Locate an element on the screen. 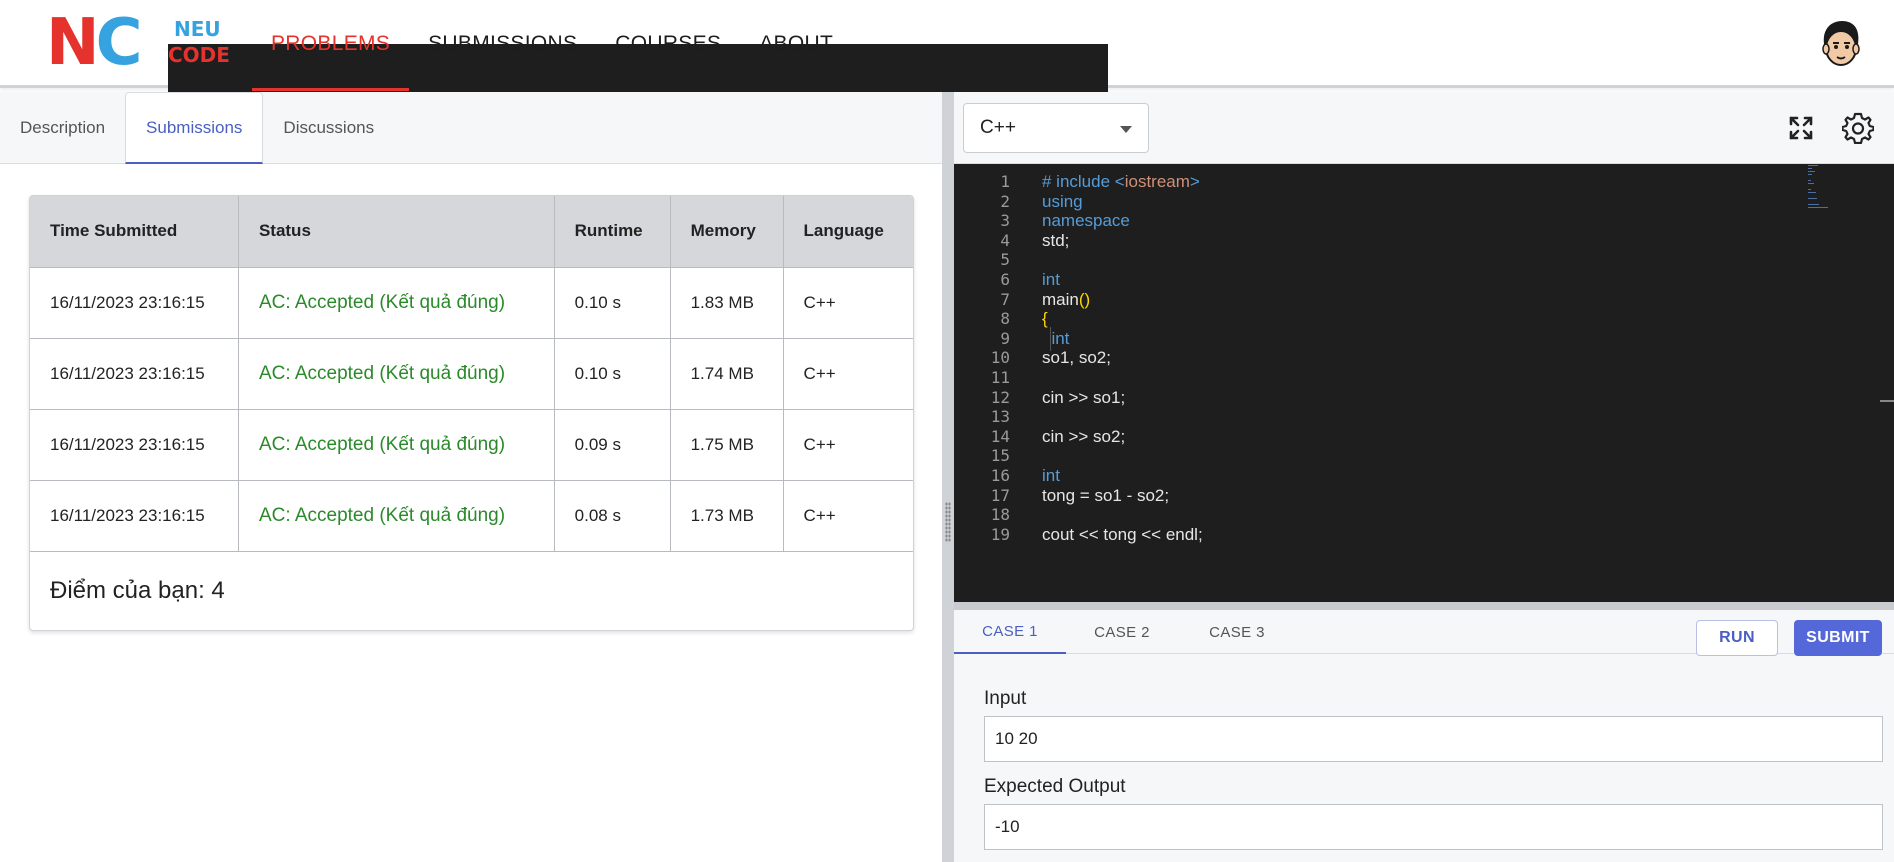 This screenshot has width=1894, height=862. code-text: cout << tong << endl; is located at coordinates (1122, 535).